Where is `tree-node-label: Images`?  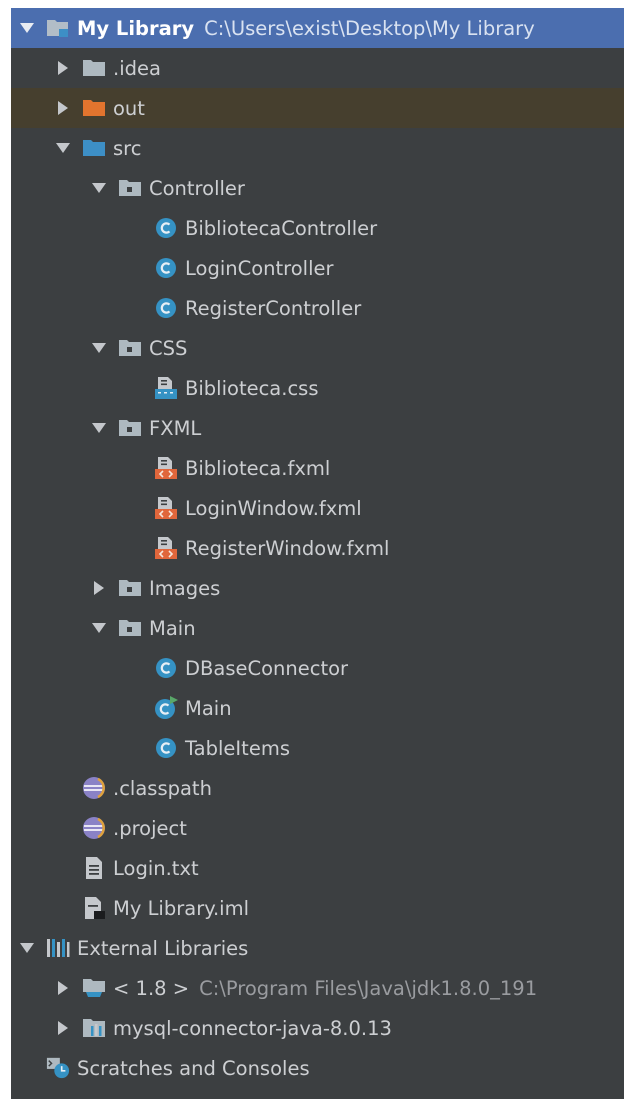
tree-node-label: Images is located at coordinates (185, 588).